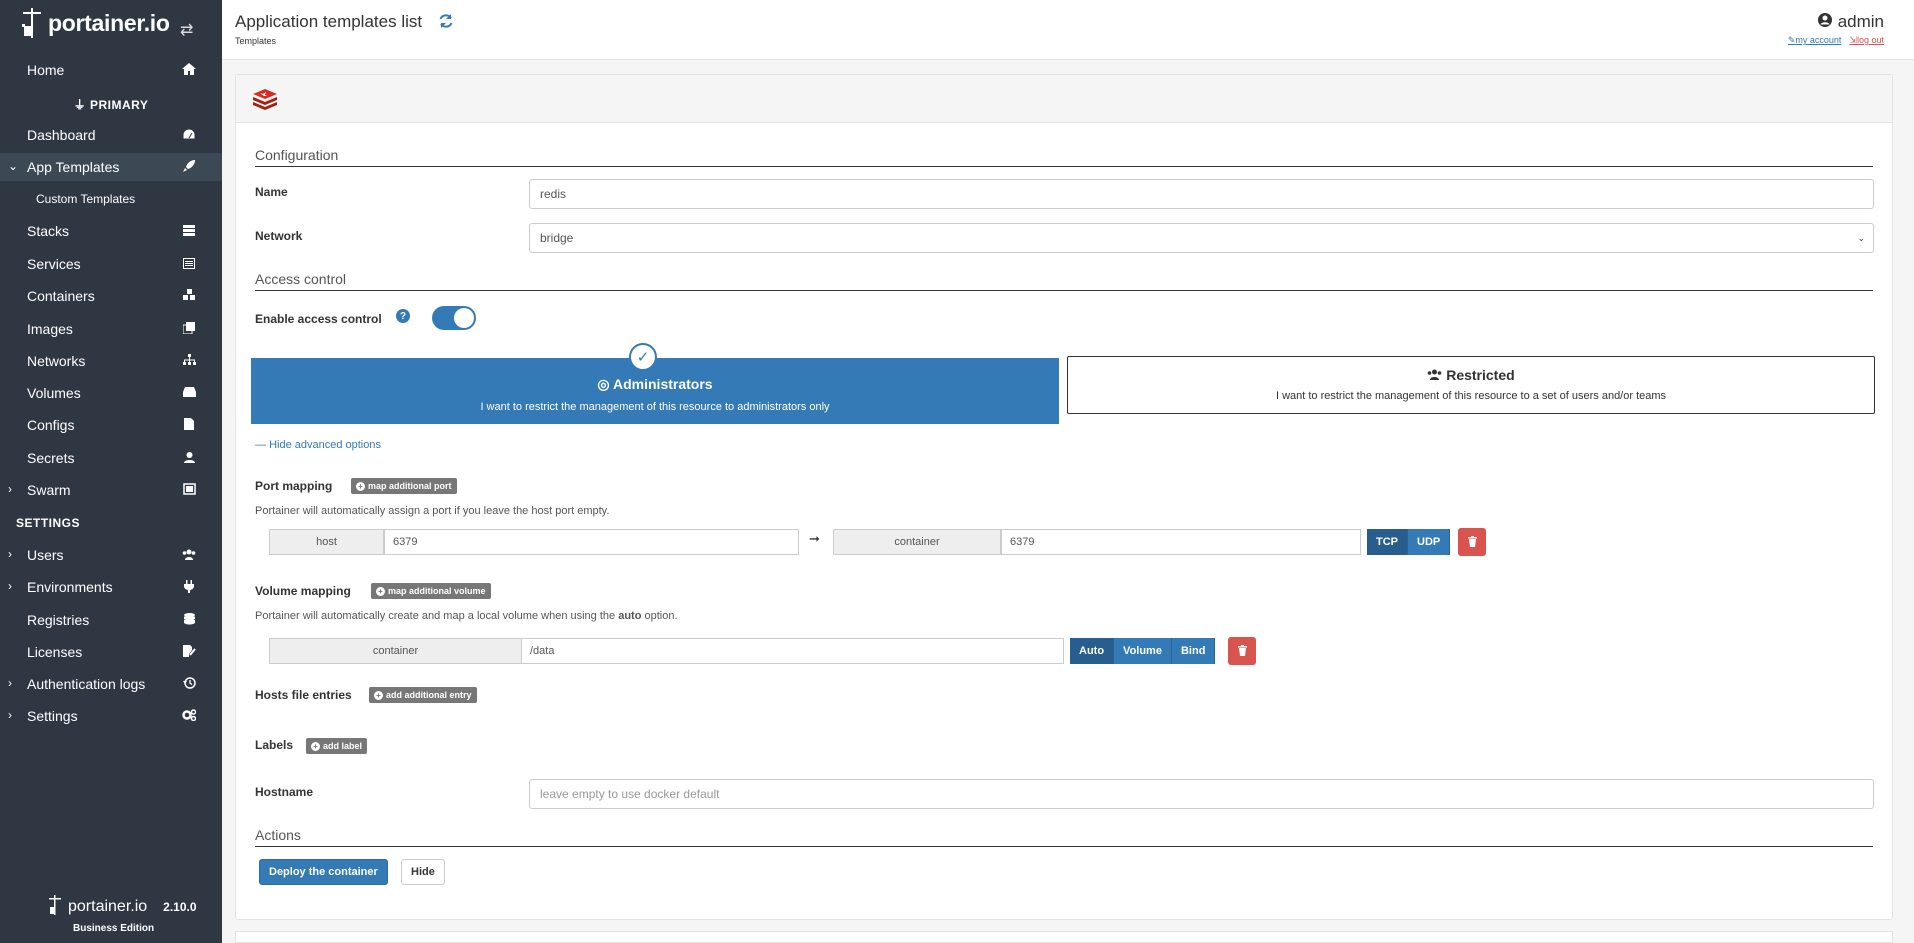 This screenshot has height=943, width=1914. What do you see at coordinates (111, 555) in the screenshot?
I see `sidebar-item-users: › Users` at bounding box center [111, 555].